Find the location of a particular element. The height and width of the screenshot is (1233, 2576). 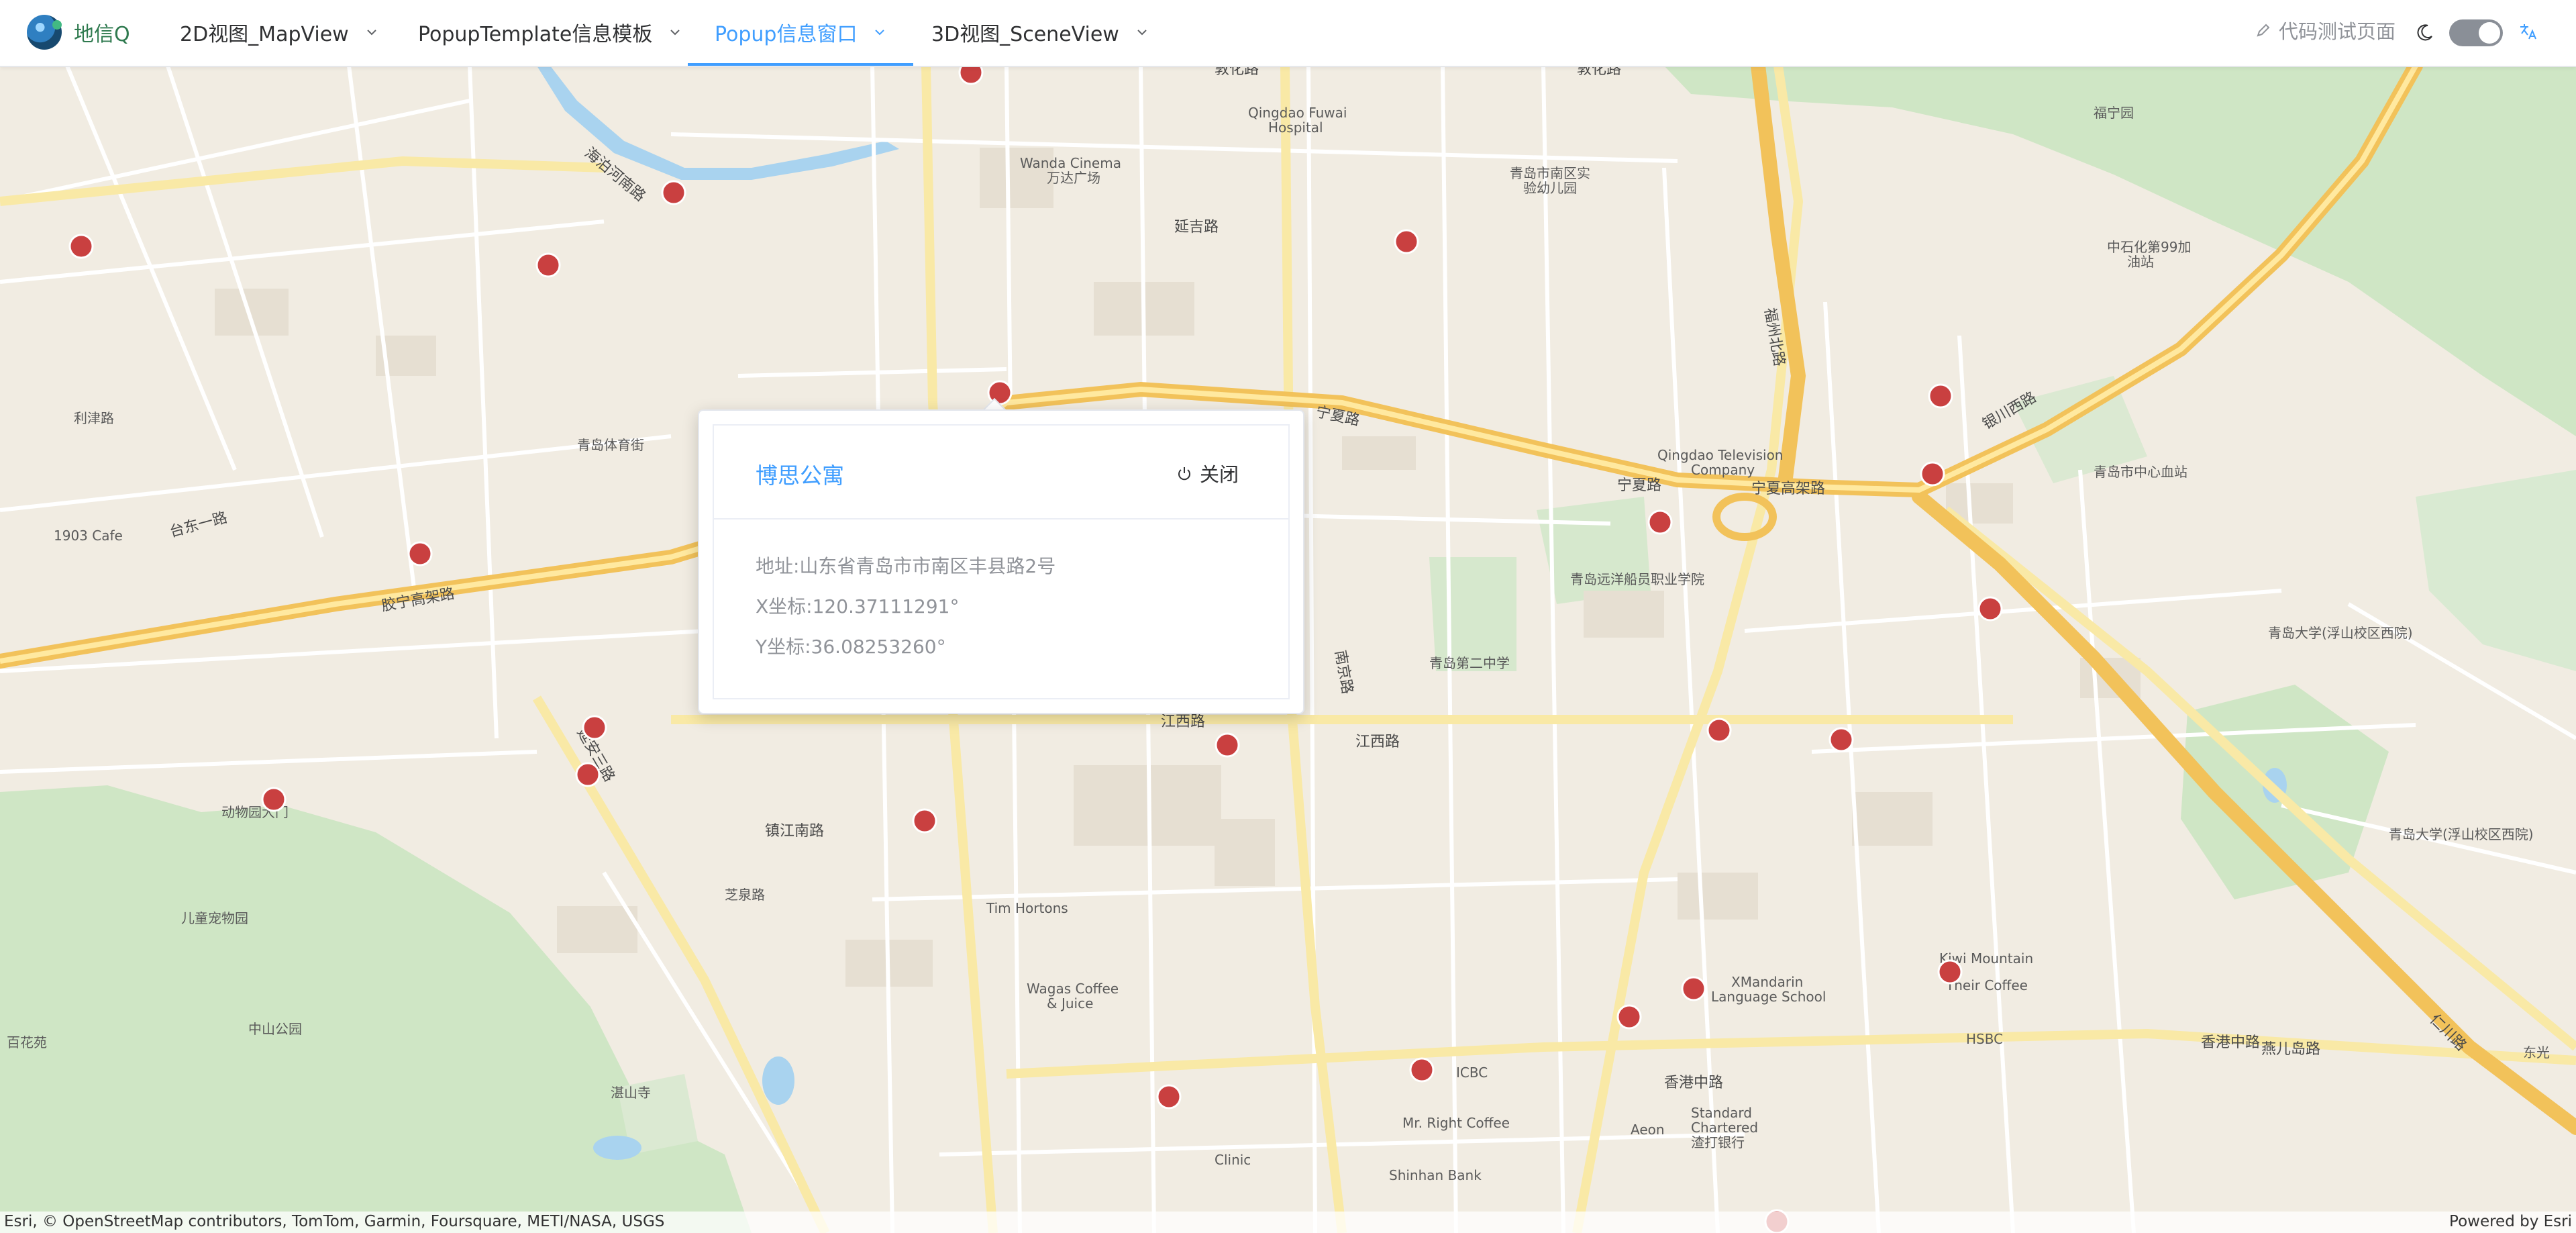

svg-text: 万达广场 is located at coordinates (1073, 178).